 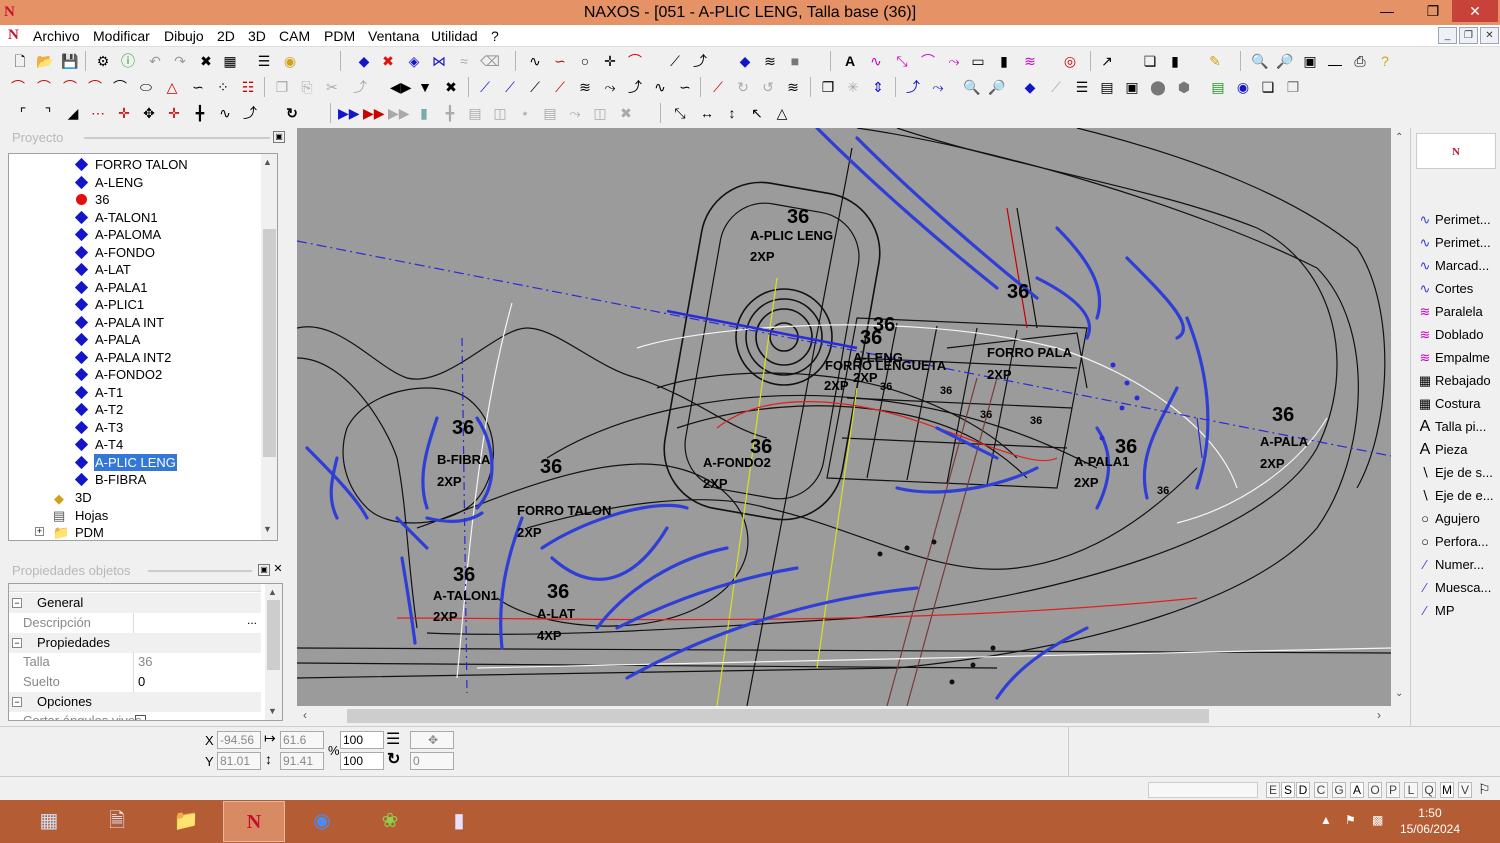 I want to click on tool-pieza: A Pieza, so click(x=1457, y=450).